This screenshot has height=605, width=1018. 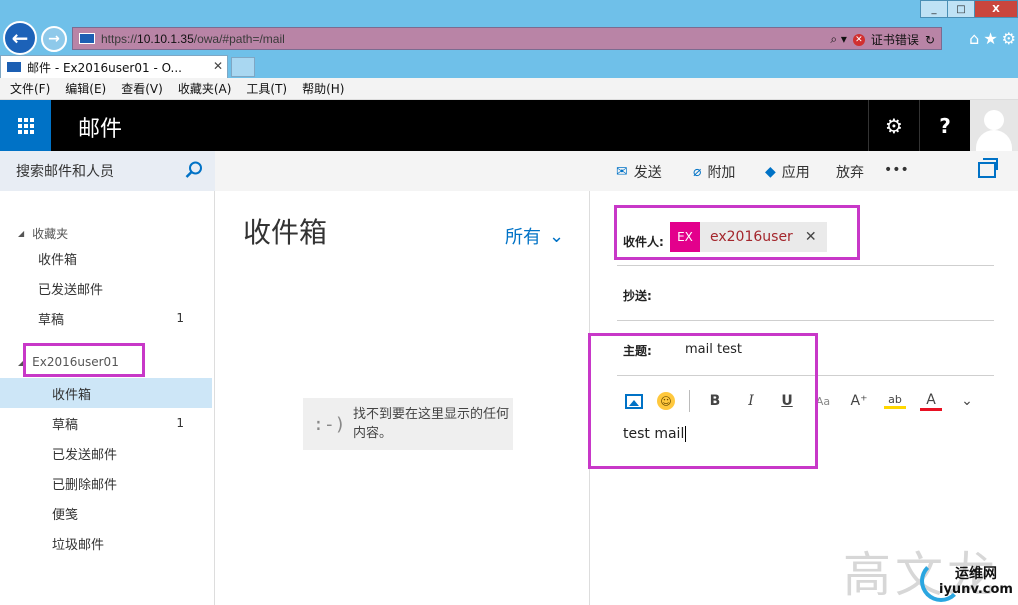 I want to click on back-button: ←, so click(x=20, y=38).